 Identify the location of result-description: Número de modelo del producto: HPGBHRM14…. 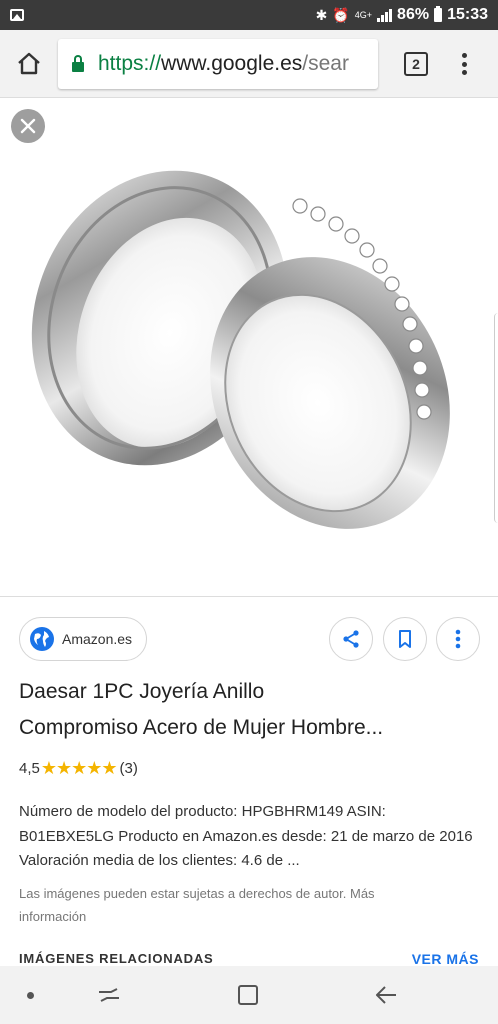
(246, 836).